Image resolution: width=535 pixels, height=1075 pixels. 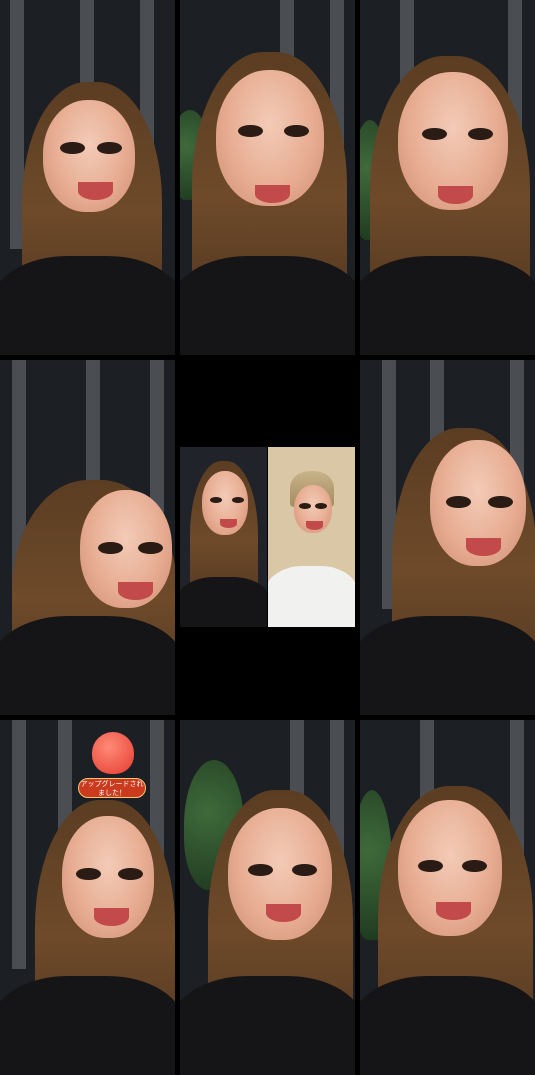 I want to click on upgrade-badge: アップグレードされました！, so click(x=112, y=765).